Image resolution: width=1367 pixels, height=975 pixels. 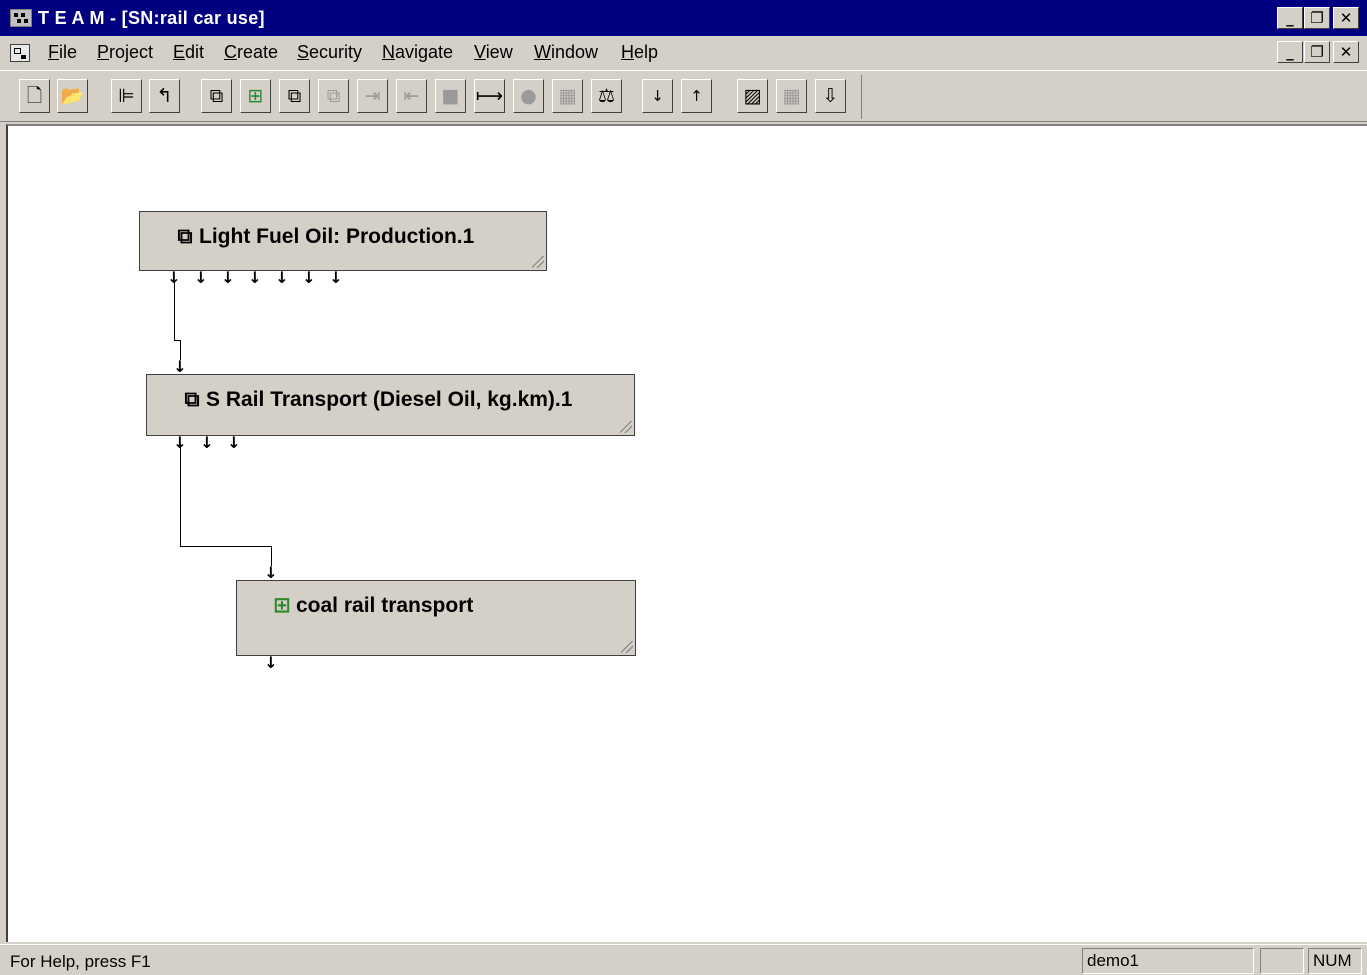 What do you see at coordinates (417, 52) in the screenshot?
I see `menu-navigate: Navigate` at bounding box center [417, 52].